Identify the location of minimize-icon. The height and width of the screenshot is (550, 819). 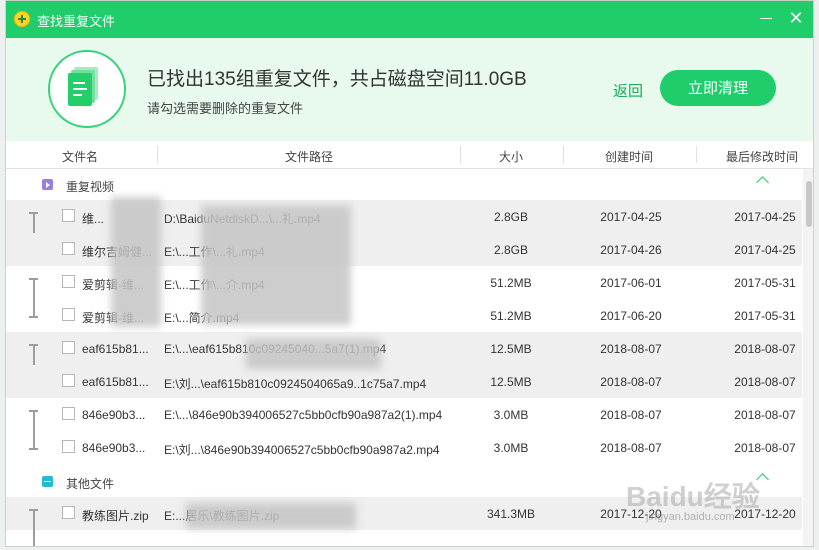
(766, 18).